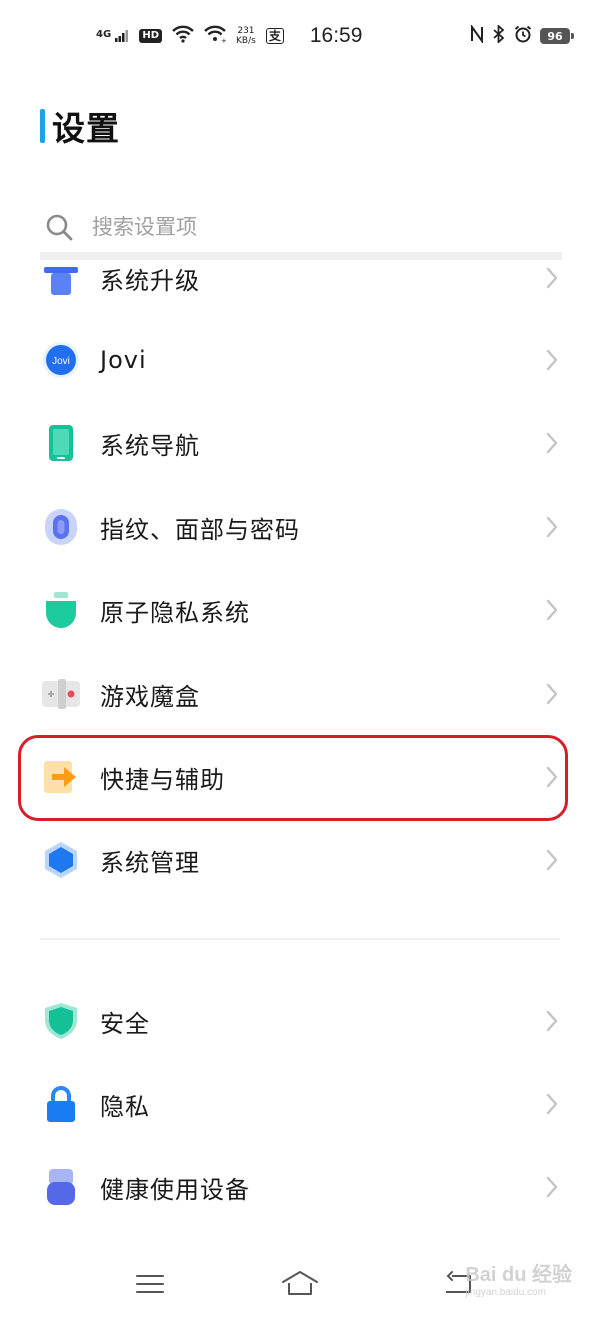 The image size is (600, 1320). What do you see at coordinates (42, 126) in the screenshot?
I see `title-accent-bar` at bounding box center [42, 126].